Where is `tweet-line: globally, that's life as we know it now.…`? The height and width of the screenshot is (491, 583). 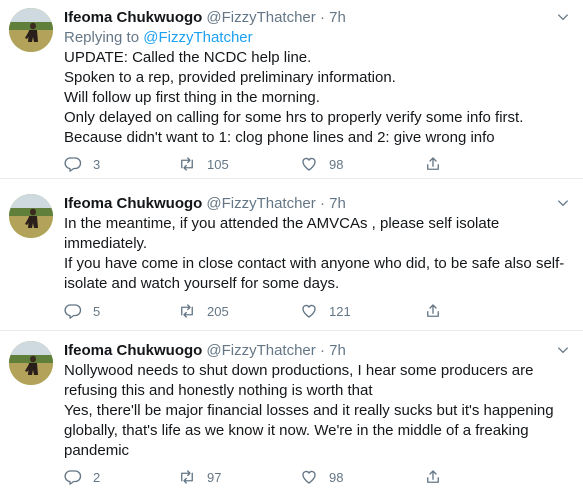
tweet-line: globally, that's life as we know it now.… is located at coordinates (296, 430).